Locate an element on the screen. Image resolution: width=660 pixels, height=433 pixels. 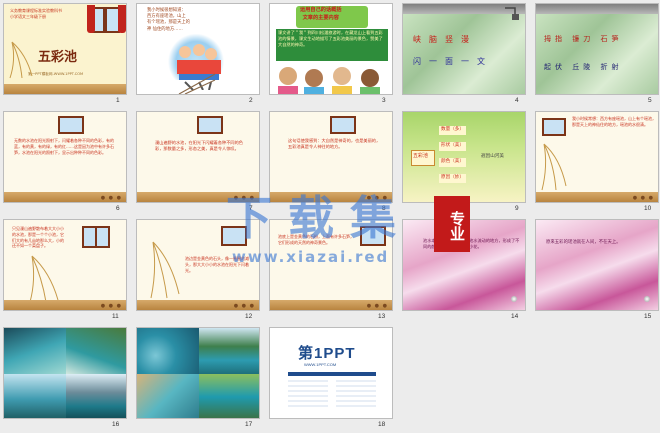
slide-text: 我小时候常想：西方有座瑶池，山上有个瑶池，那是天上的神仙住的地方，瑶池的水很清。 is located at coordinates (614, 121).